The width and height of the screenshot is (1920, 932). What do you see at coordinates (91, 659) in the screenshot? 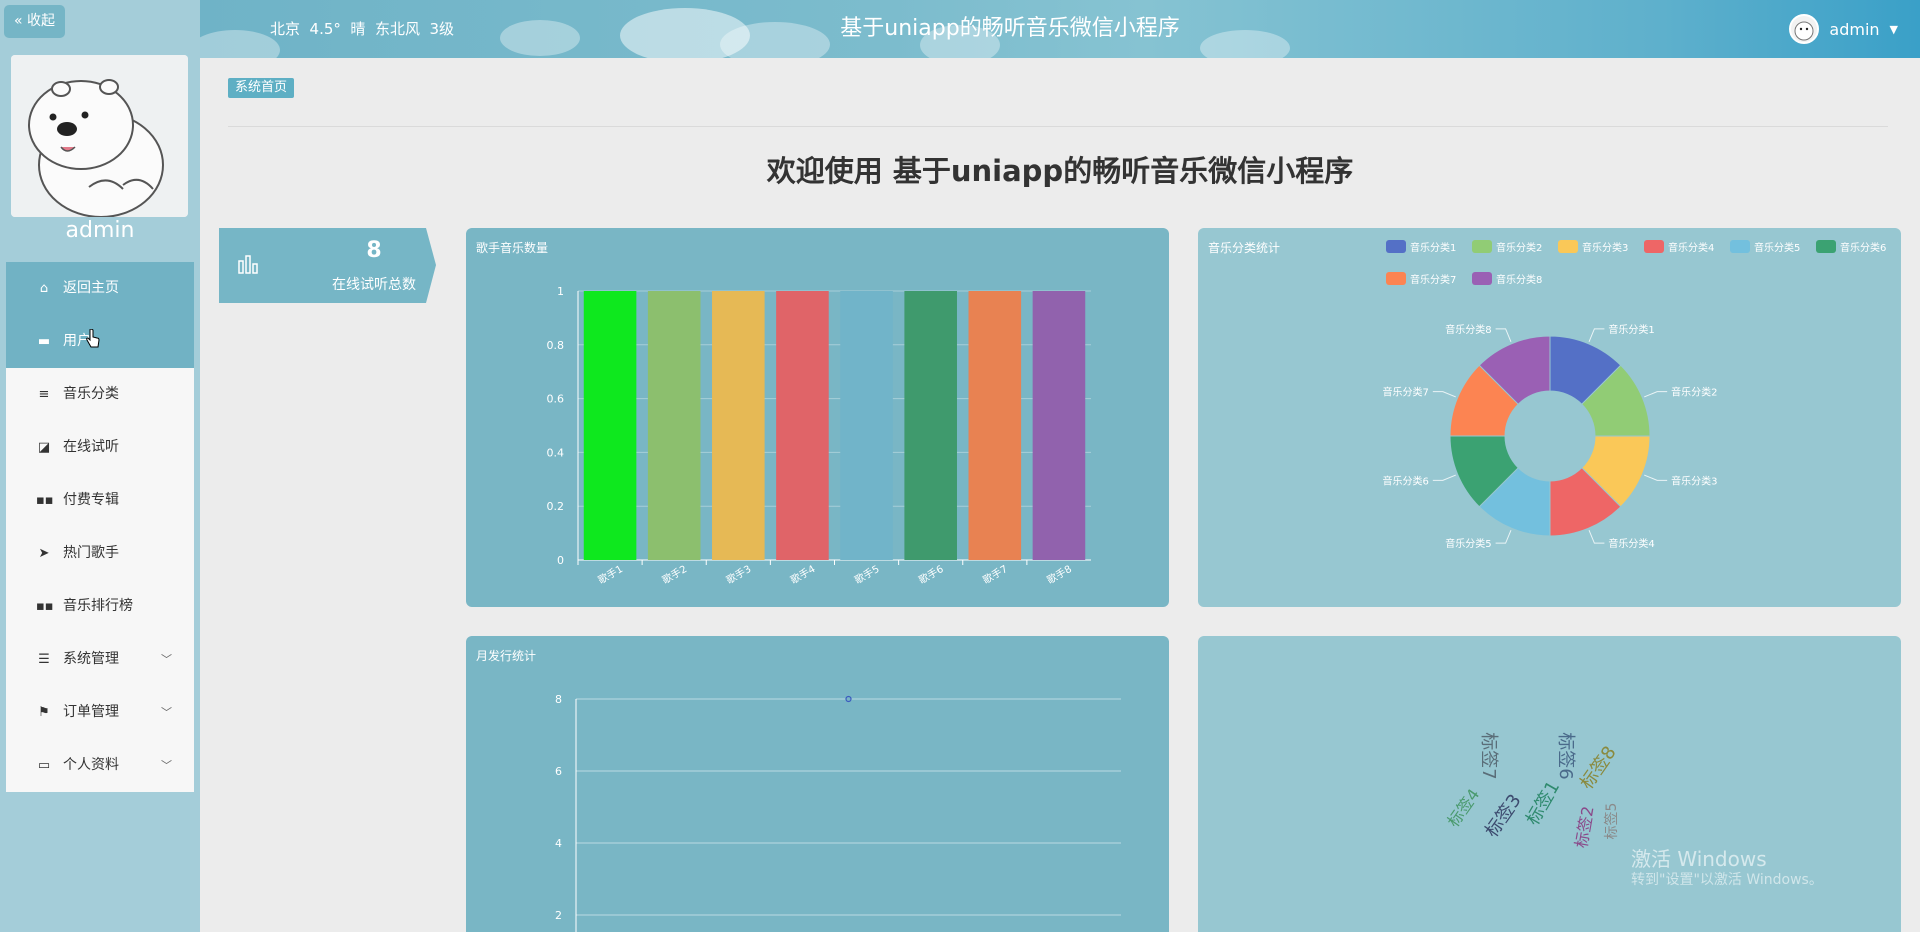
I see `sidebar-item-label: 系统管理` at bounding box center [91, 659].